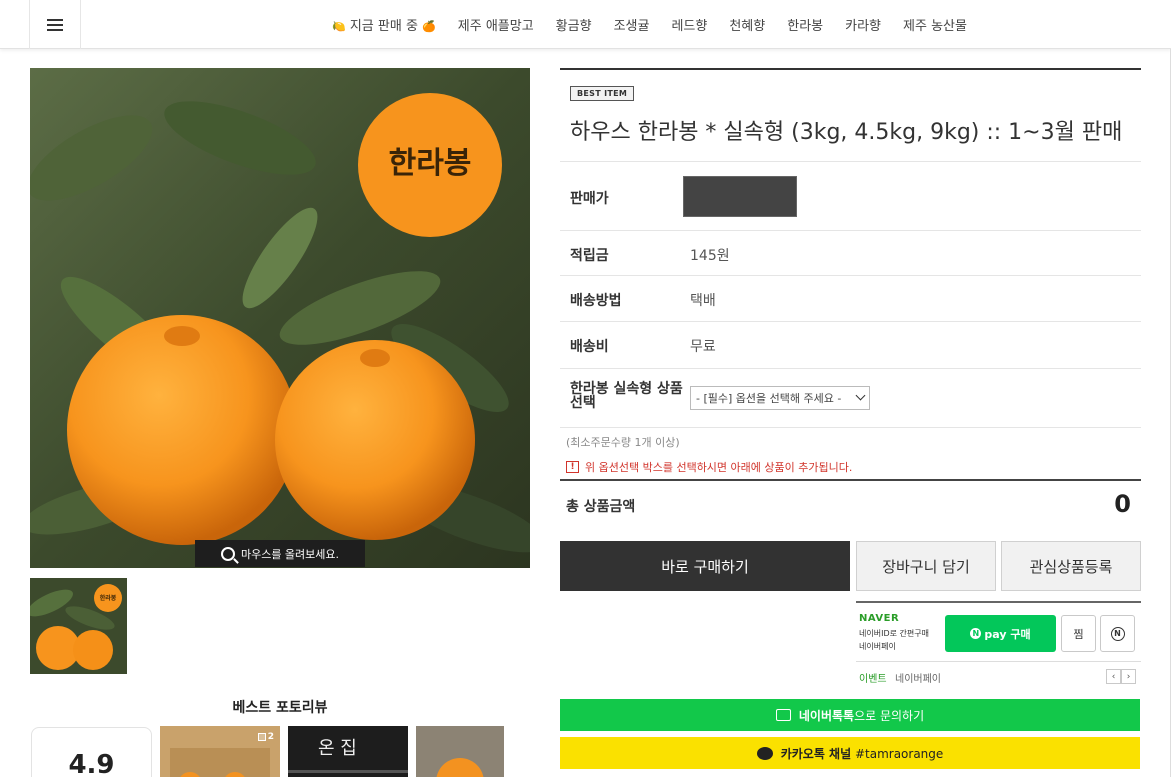 The image size is (1171, 777). I want to click on thumb-hallabong-label: 한라봉, so click(108, 598).